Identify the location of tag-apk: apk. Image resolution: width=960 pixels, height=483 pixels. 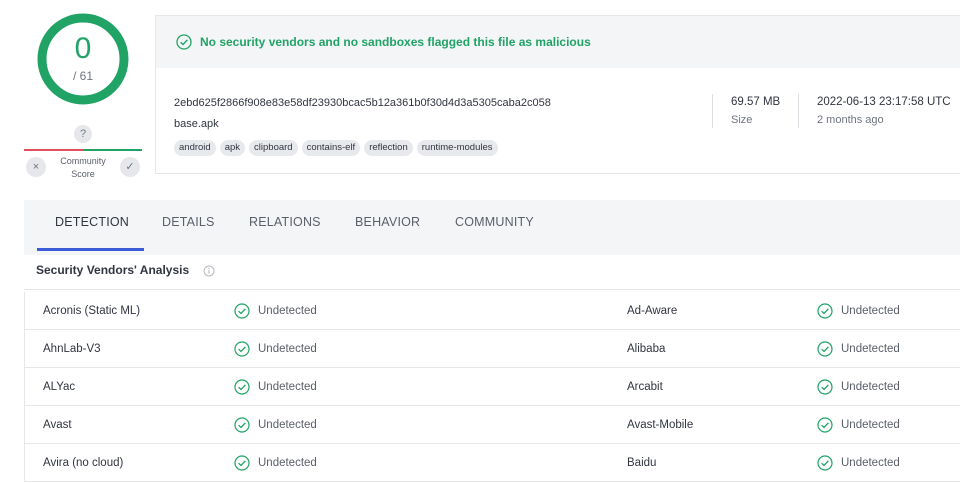
(232, 148).